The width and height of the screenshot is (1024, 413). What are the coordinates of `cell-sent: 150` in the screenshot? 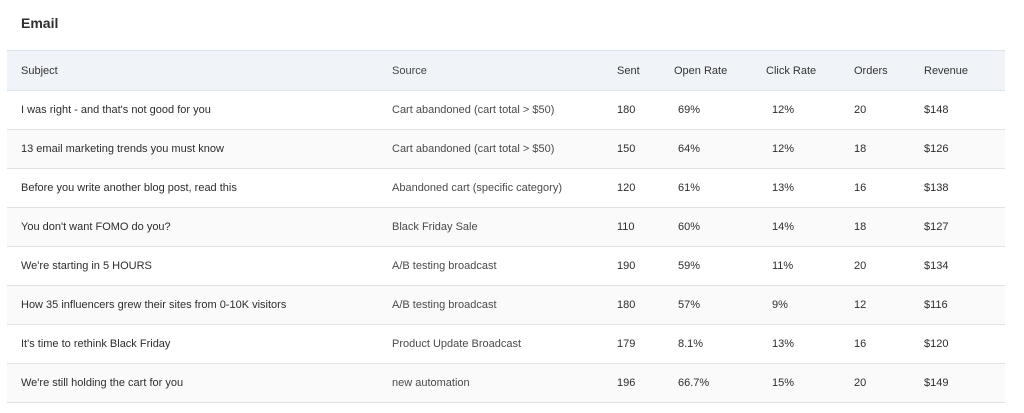 It's located at (626, 149).